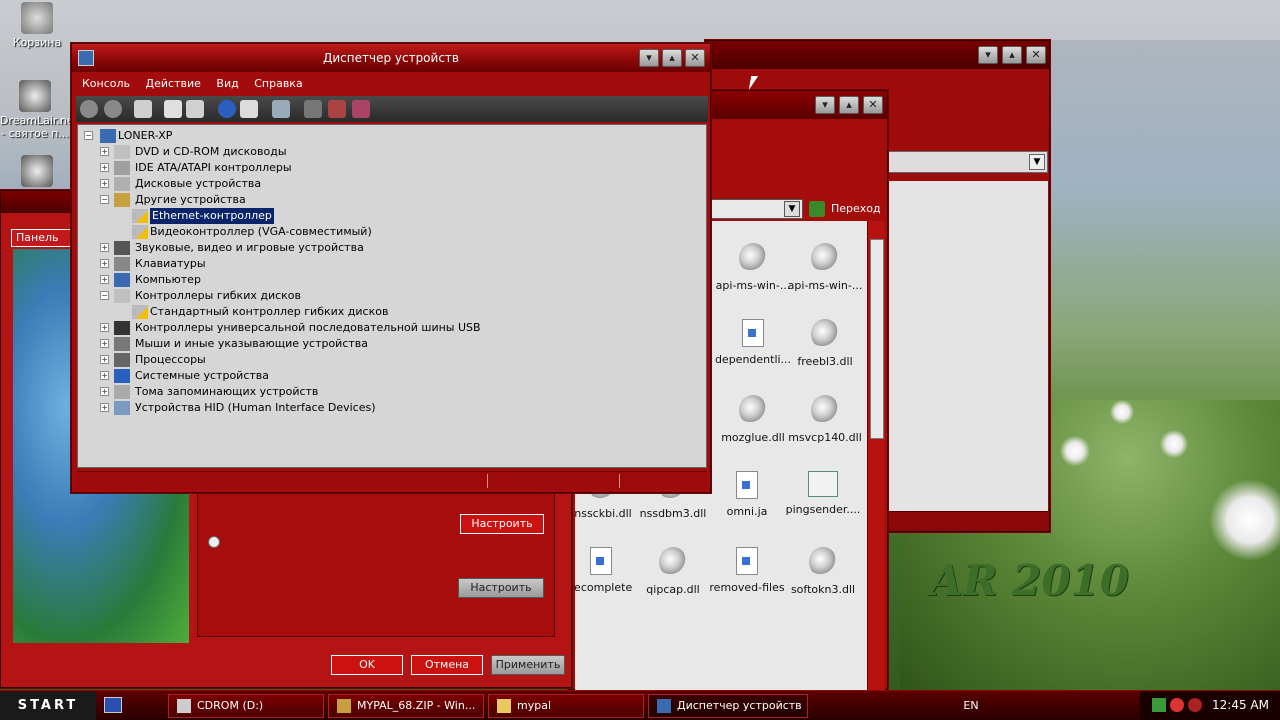  What do you see at coordinates (967, 162) in the screenshot?
I see `address-dropdown: ▼` at bounding box center [967, 162].